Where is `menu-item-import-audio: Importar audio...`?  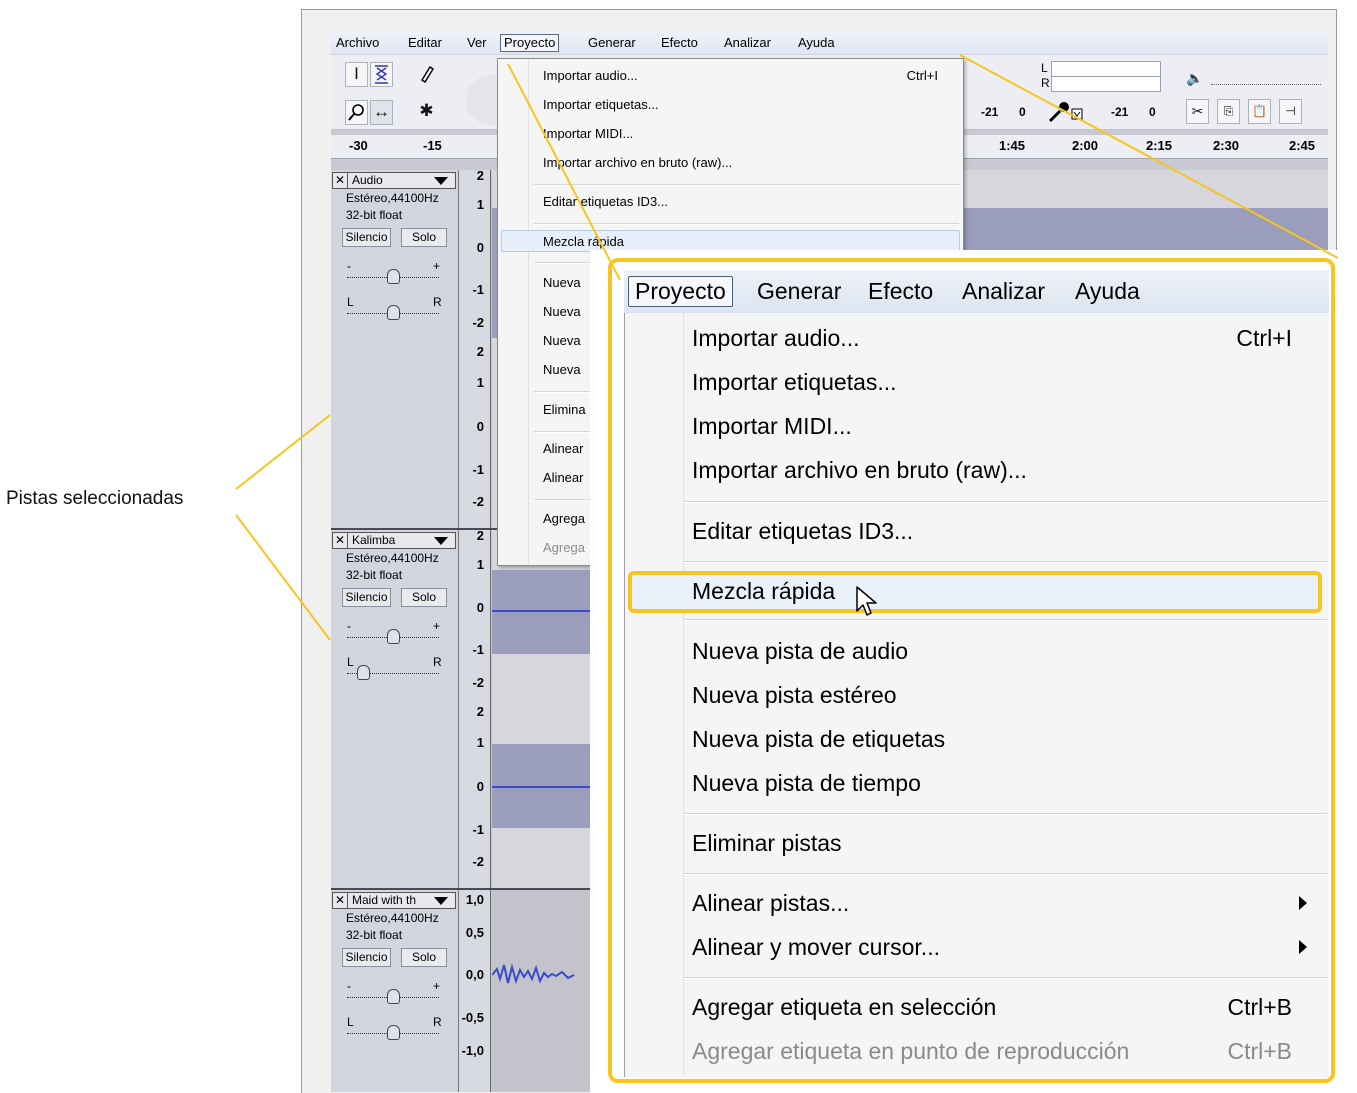
menu-item-import-audio: Importar audio... is located at coordinates (590, 75).